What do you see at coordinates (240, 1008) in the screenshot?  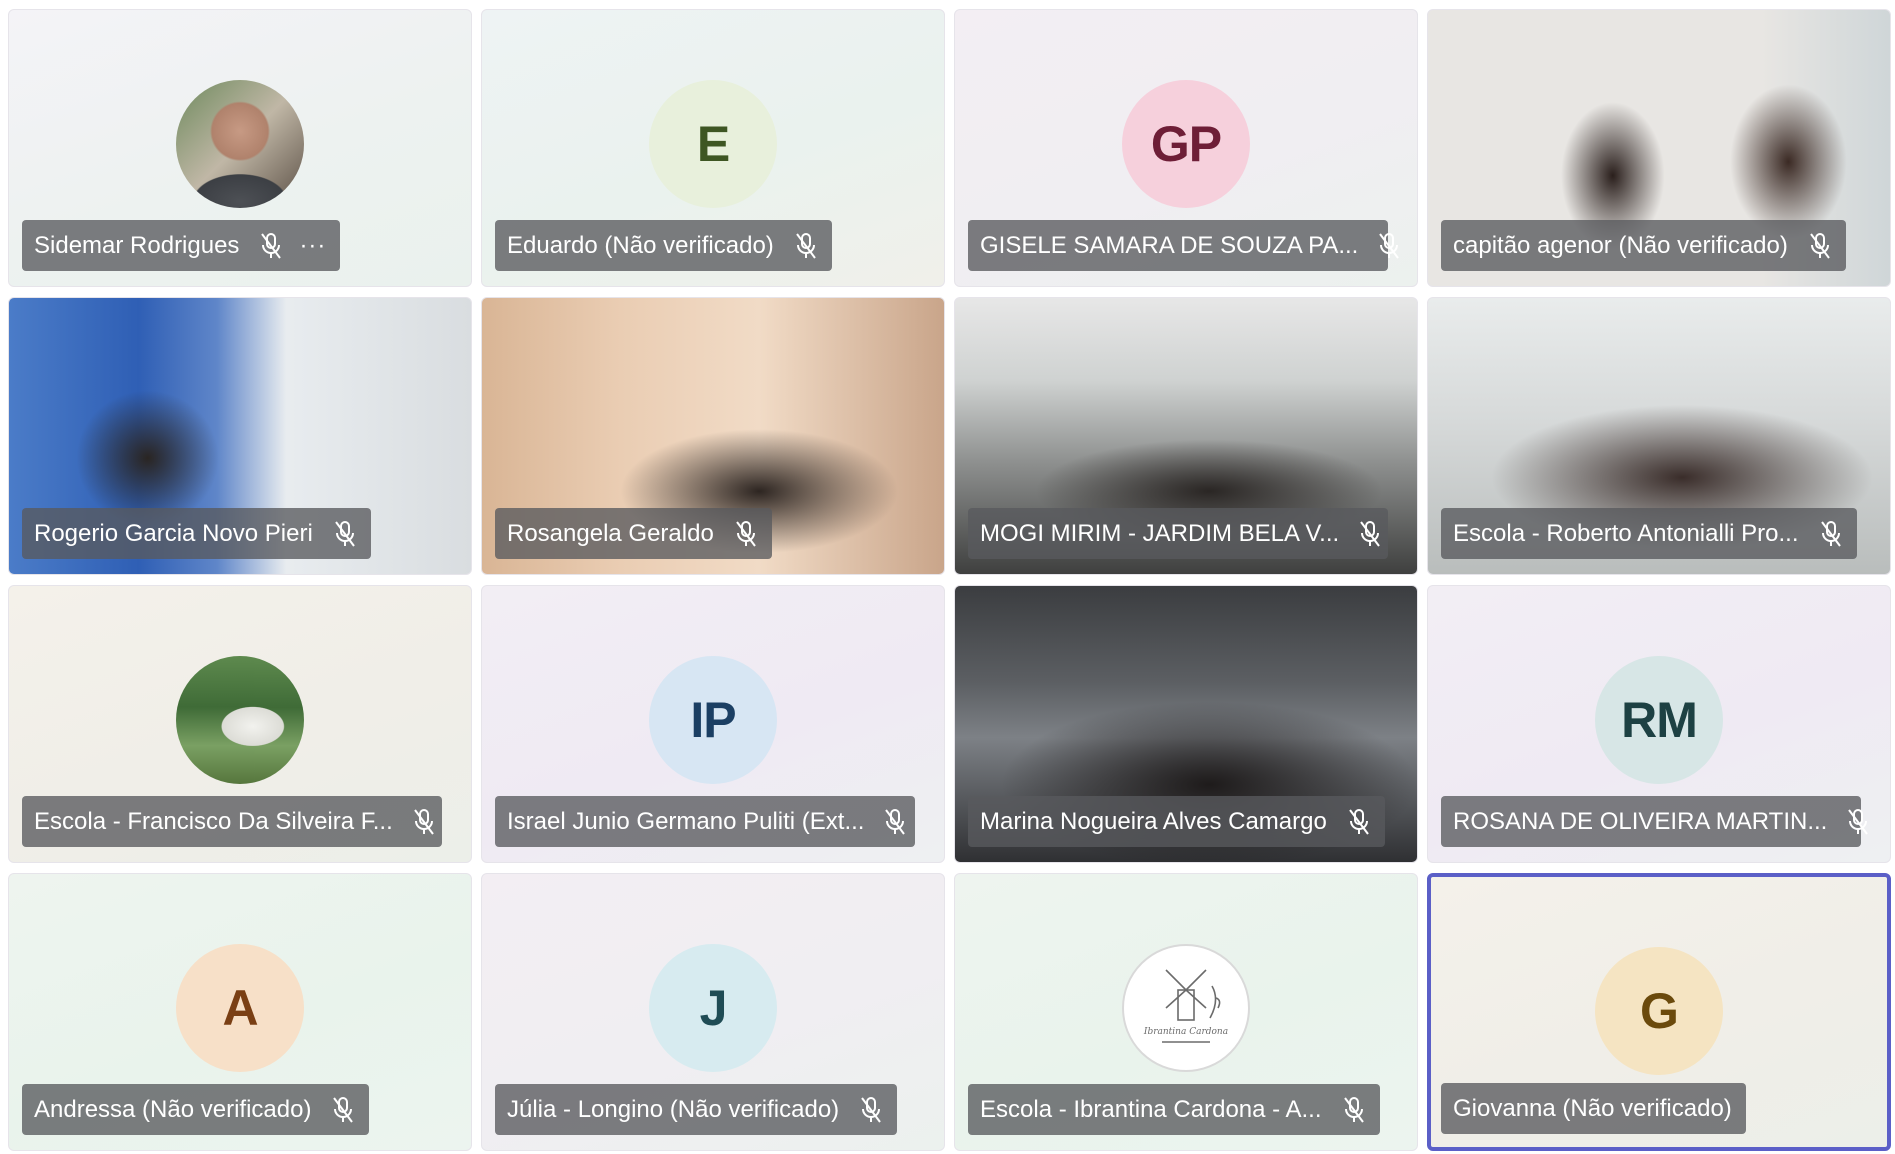 I see `participant-avatar-initials: A` at bounding box center [240, 1008].